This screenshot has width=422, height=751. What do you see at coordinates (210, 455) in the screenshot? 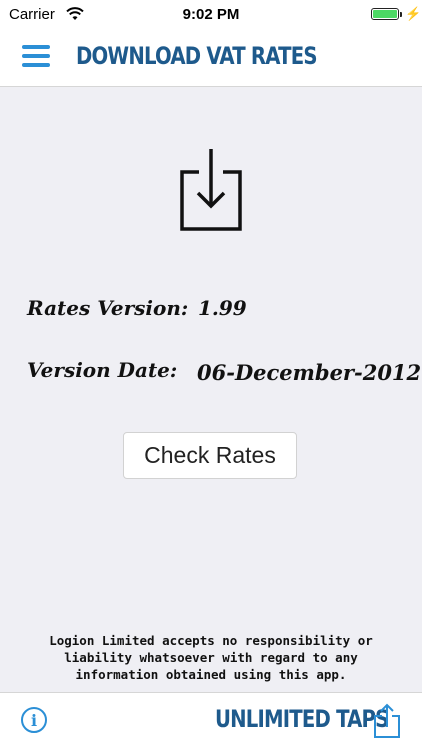
I see `check-rates-button: Check Rates` at bounding box center [210, 455].